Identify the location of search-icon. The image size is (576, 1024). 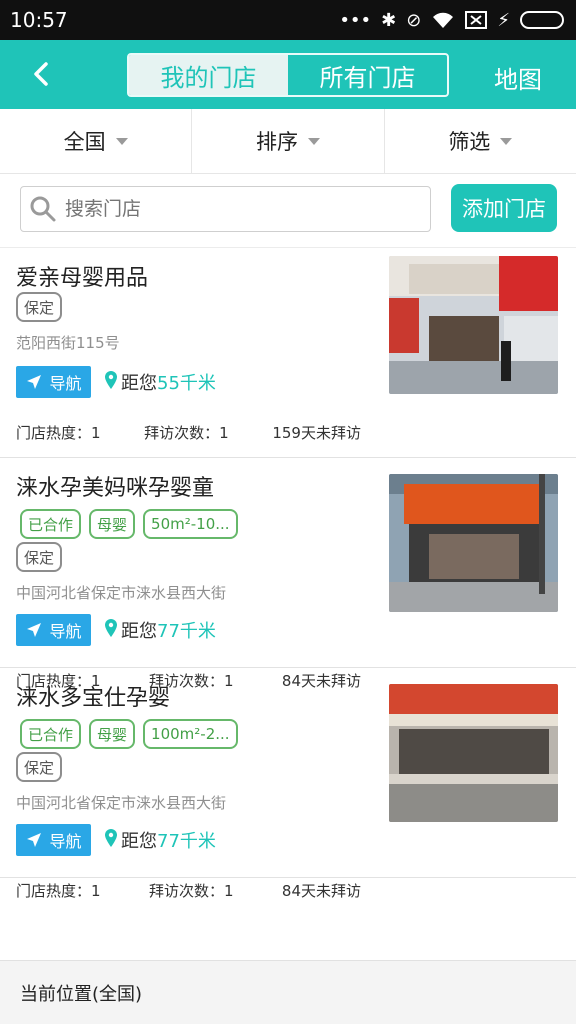
(43, 209).